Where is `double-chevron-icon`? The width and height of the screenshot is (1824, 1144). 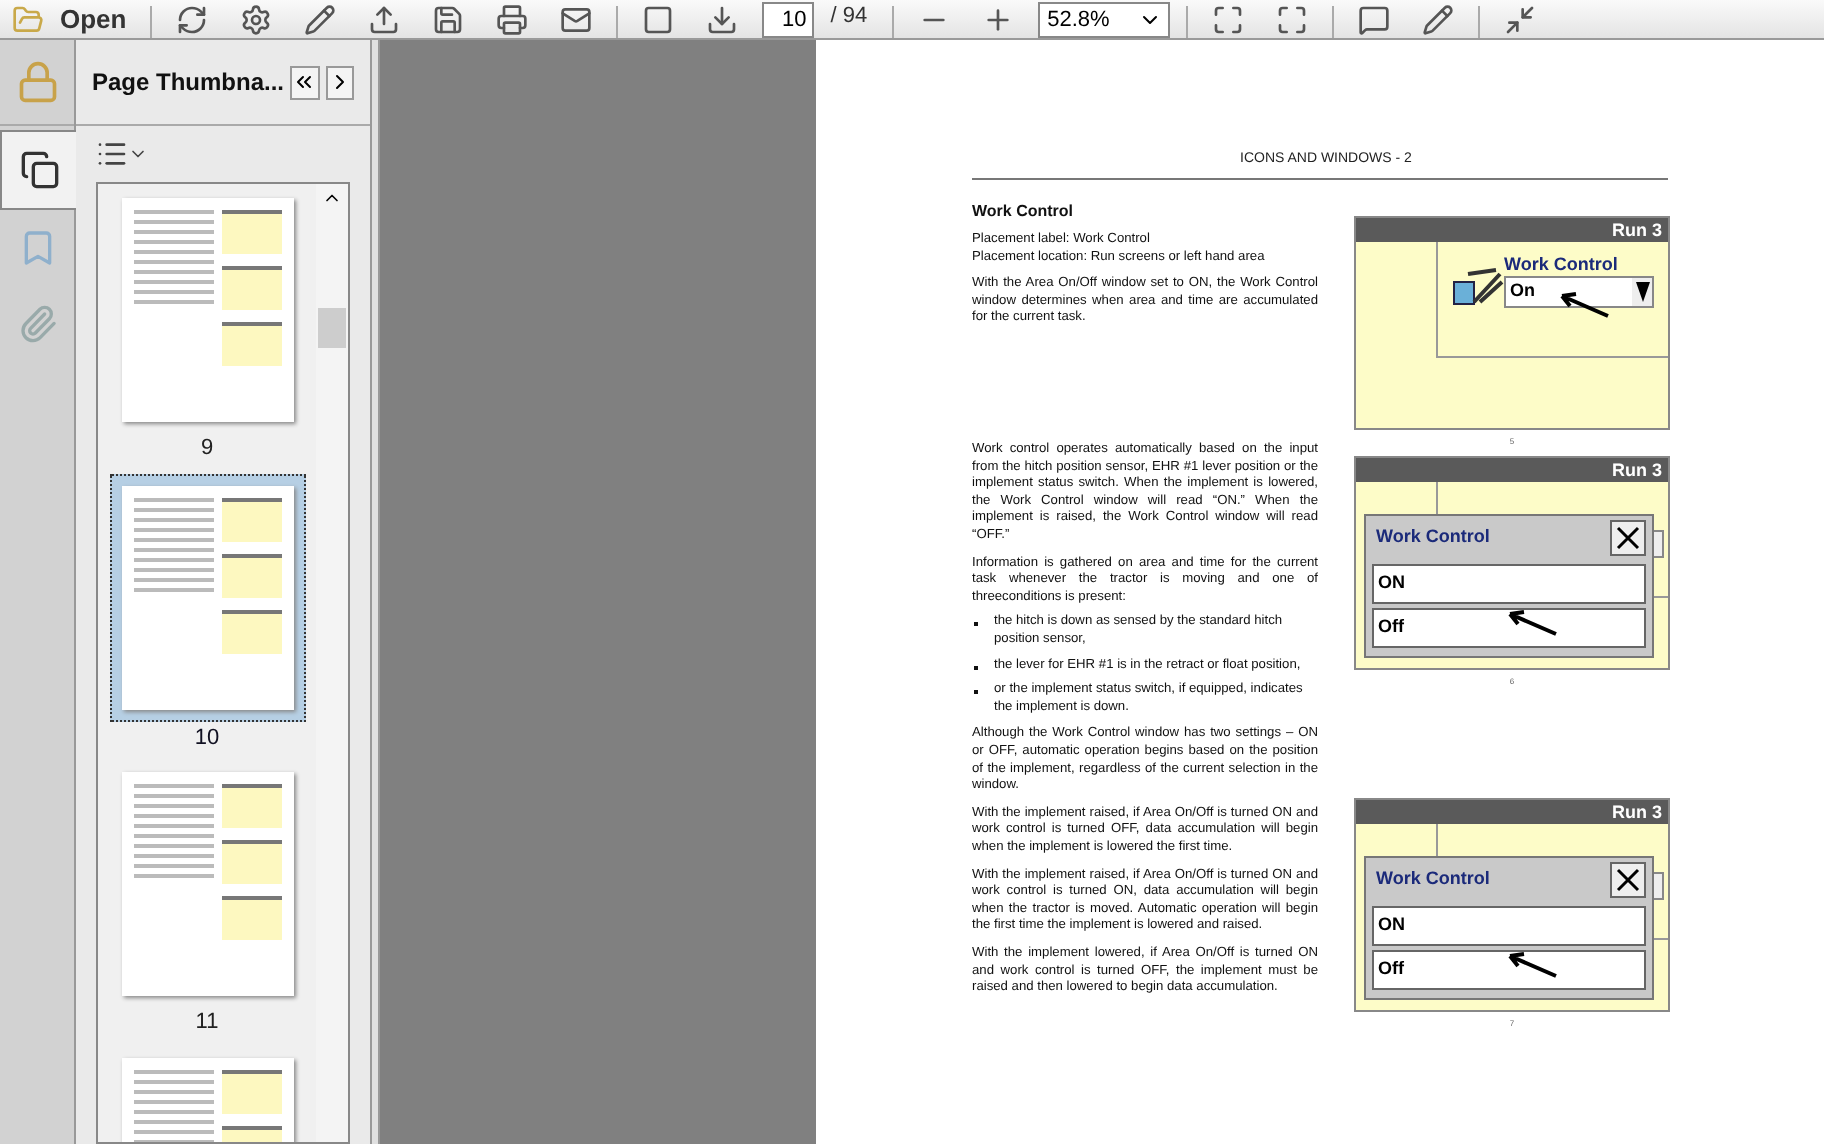
double-chevron-icon is located at coordinates (304, 82).